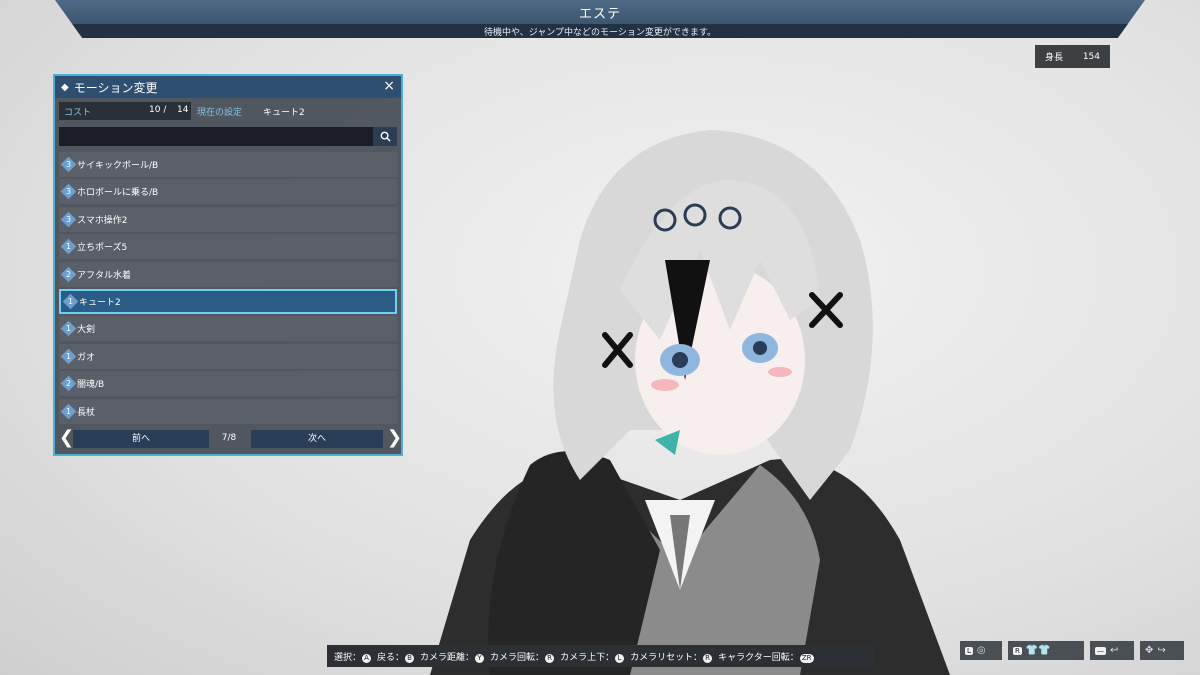  Describe the element at coordinates (104, 275) in the screenshot. I see `list-item-label: アフタル水着` at that location.